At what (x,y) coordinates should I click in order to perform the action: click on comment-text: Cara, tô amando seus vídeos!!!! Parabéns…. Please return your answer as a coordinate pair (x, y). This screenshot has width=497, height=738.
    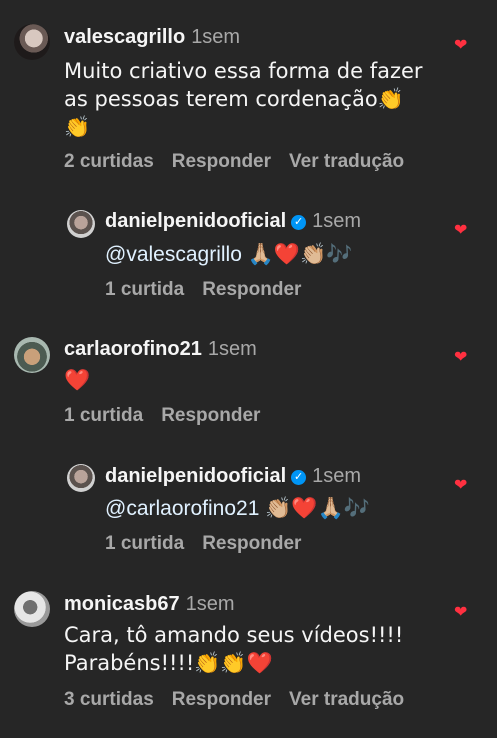
    Looking at the image, I should click on (233, 649).